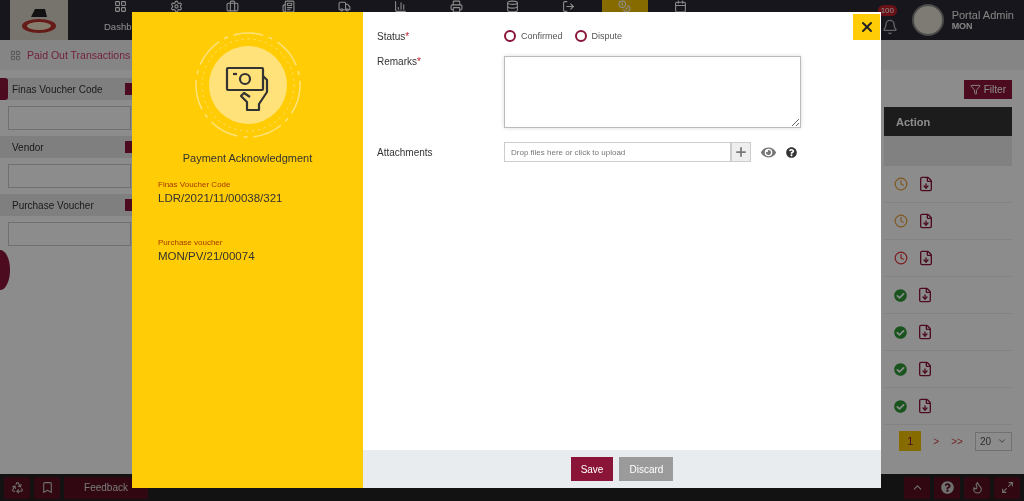 Image resolution: width=1024 pixels, height=501 pixels. Describe the element at coordinates (247, 158) in the screenshot. I see `dialog-title: Payment Acknowledgment` at that location.